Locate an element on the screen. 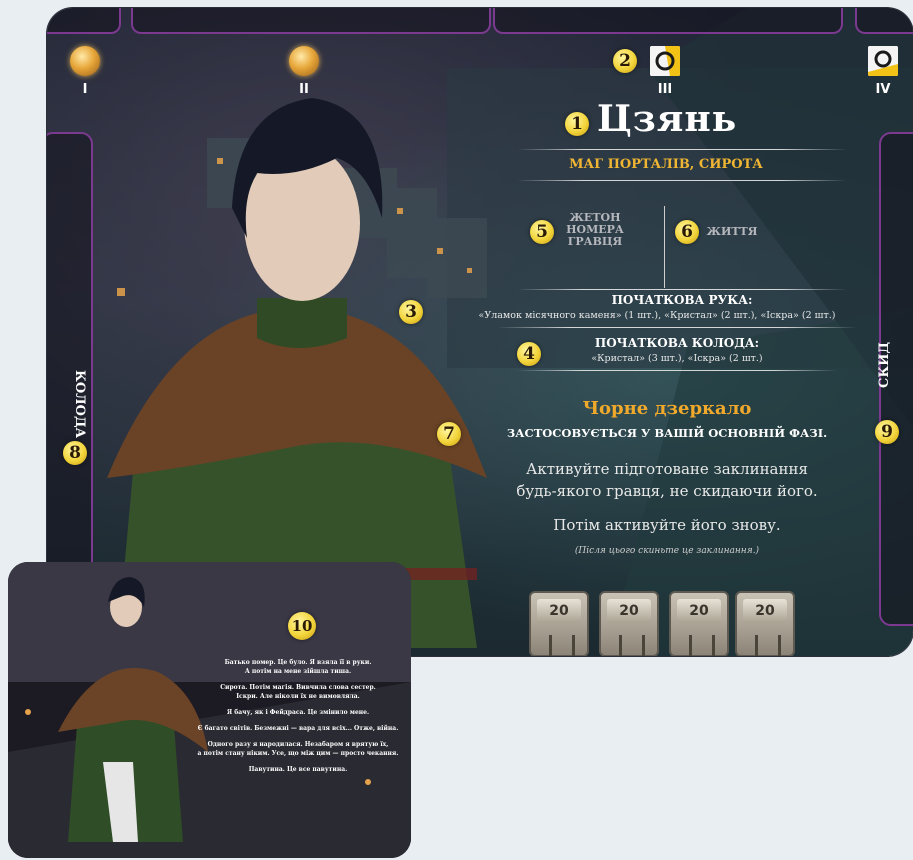 This screenshot has width=913, height=860. starting-hand-title: ПОЧАТКОВА РУКА: is located at coordinates (682, 300).